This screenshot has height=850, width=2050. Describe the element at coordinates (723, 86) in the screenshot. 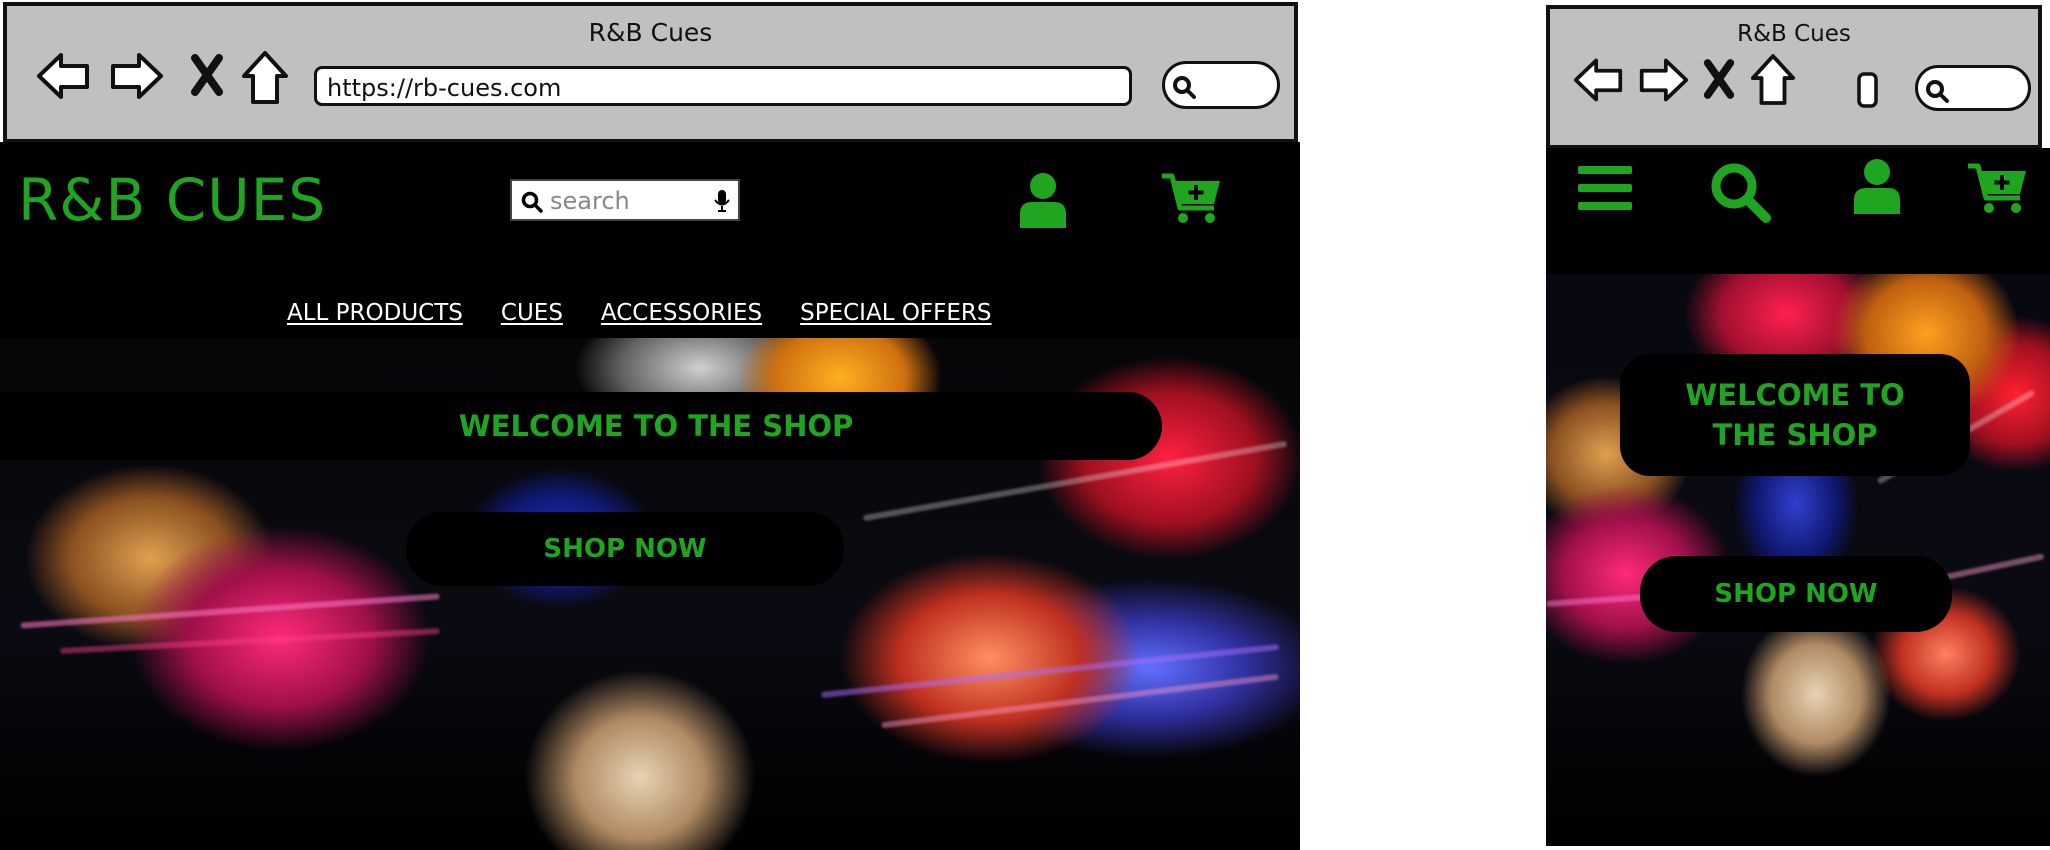

I see `address-bar: https://rb-cues.com` at that location.